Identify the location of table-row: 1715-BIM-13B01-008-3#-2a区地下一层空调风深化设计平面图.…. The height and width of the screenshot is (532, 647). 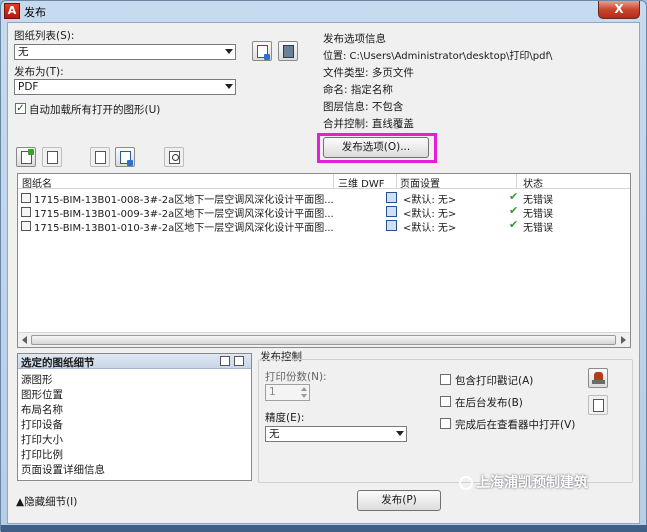
(324, 198).